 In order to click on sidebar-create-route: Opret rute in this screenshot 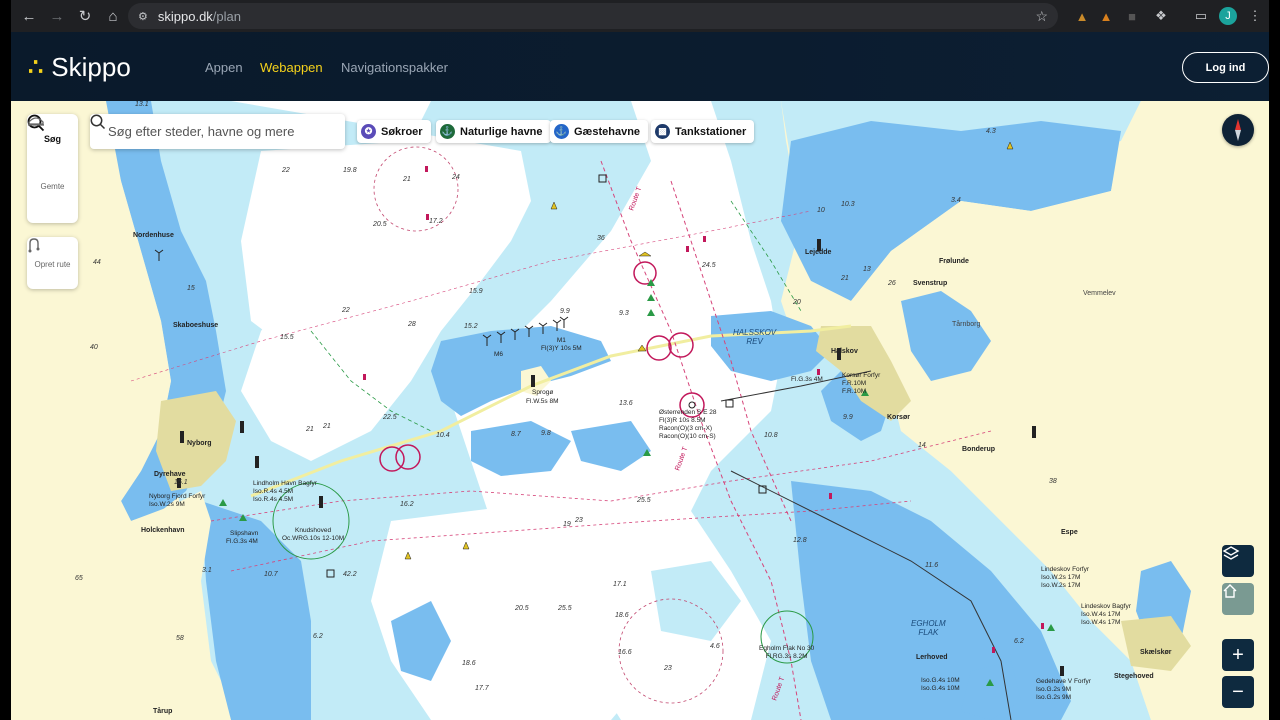, I will do `click(52, 263)`.